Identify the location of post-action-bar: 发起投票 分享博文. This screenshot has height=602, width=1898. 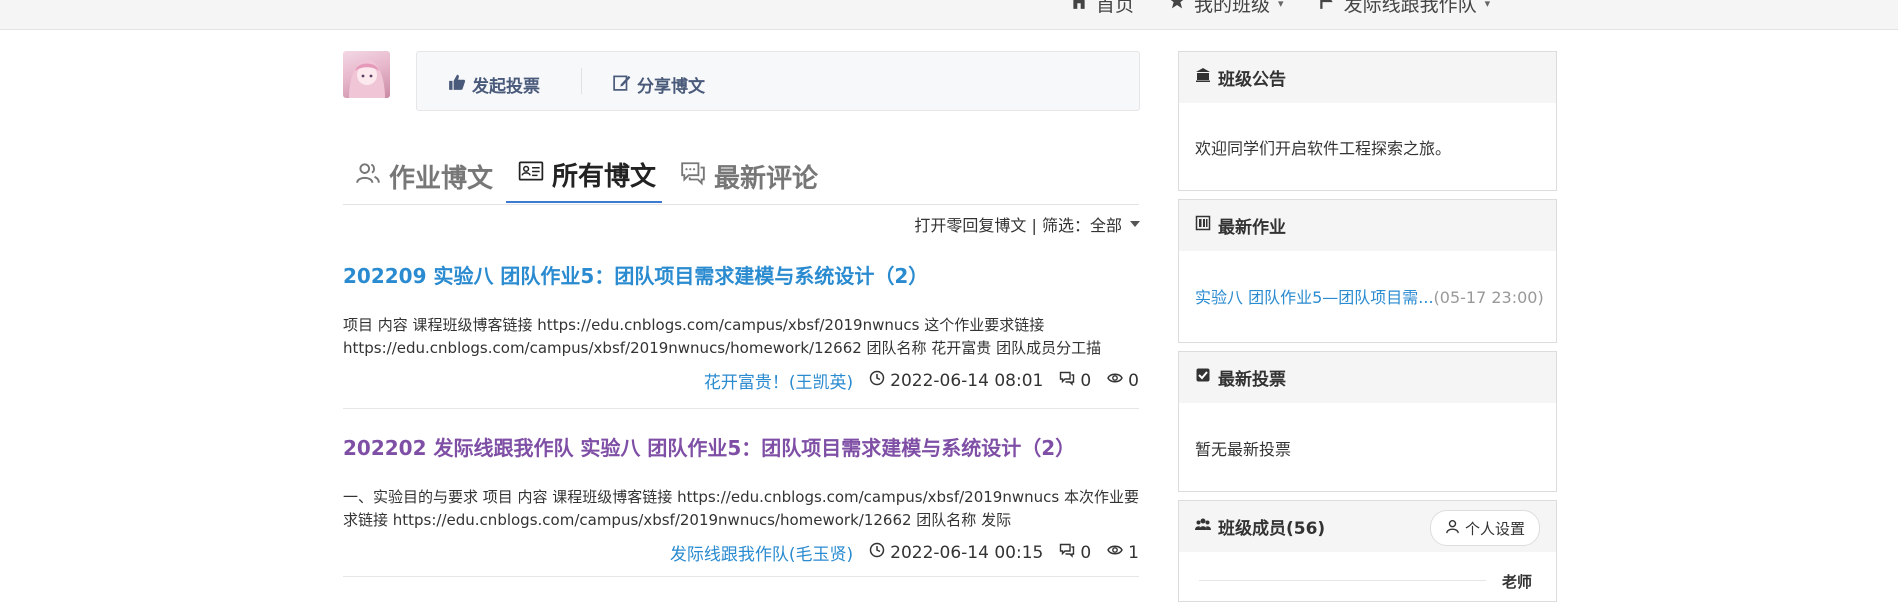
(778, 81).